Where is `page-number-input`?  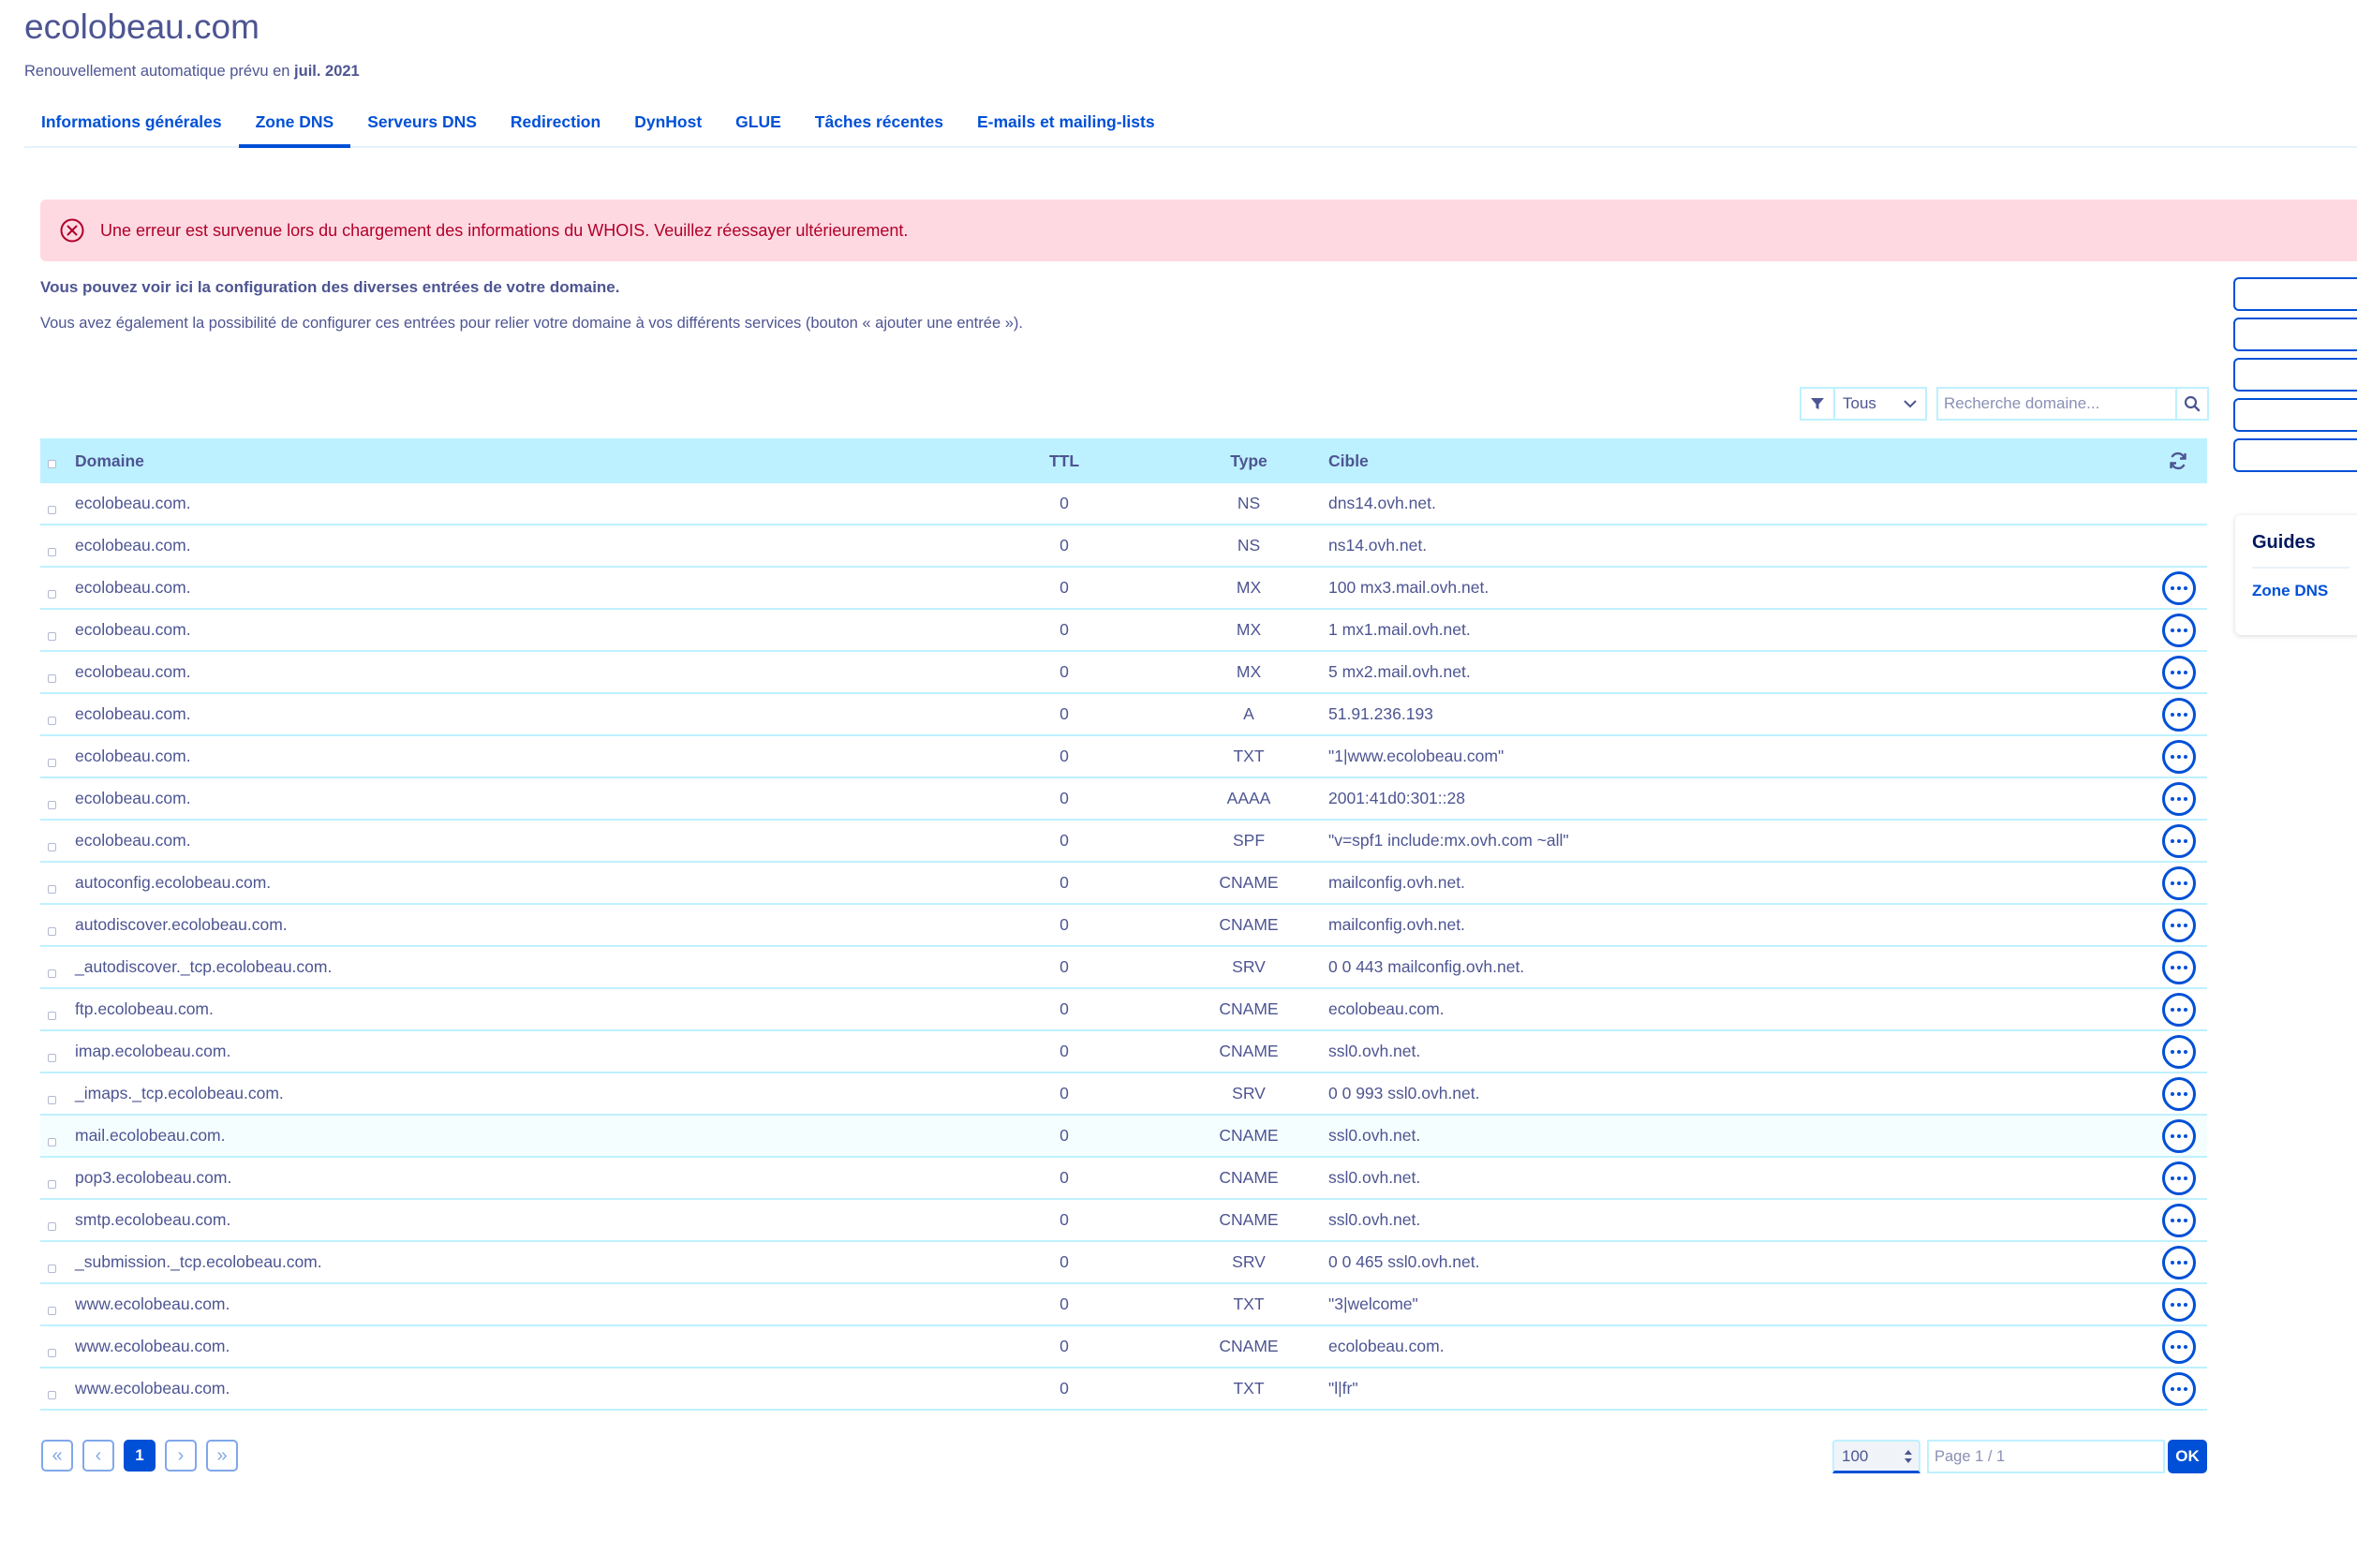 page-number-input is located at coordinates (2046, 1456).